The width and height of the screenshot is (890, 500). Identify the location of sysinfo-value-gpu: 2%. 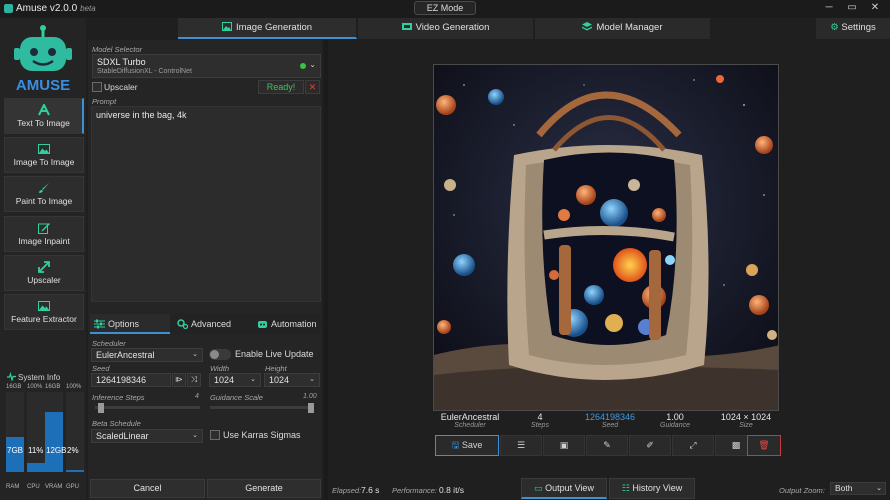
(73, 450).